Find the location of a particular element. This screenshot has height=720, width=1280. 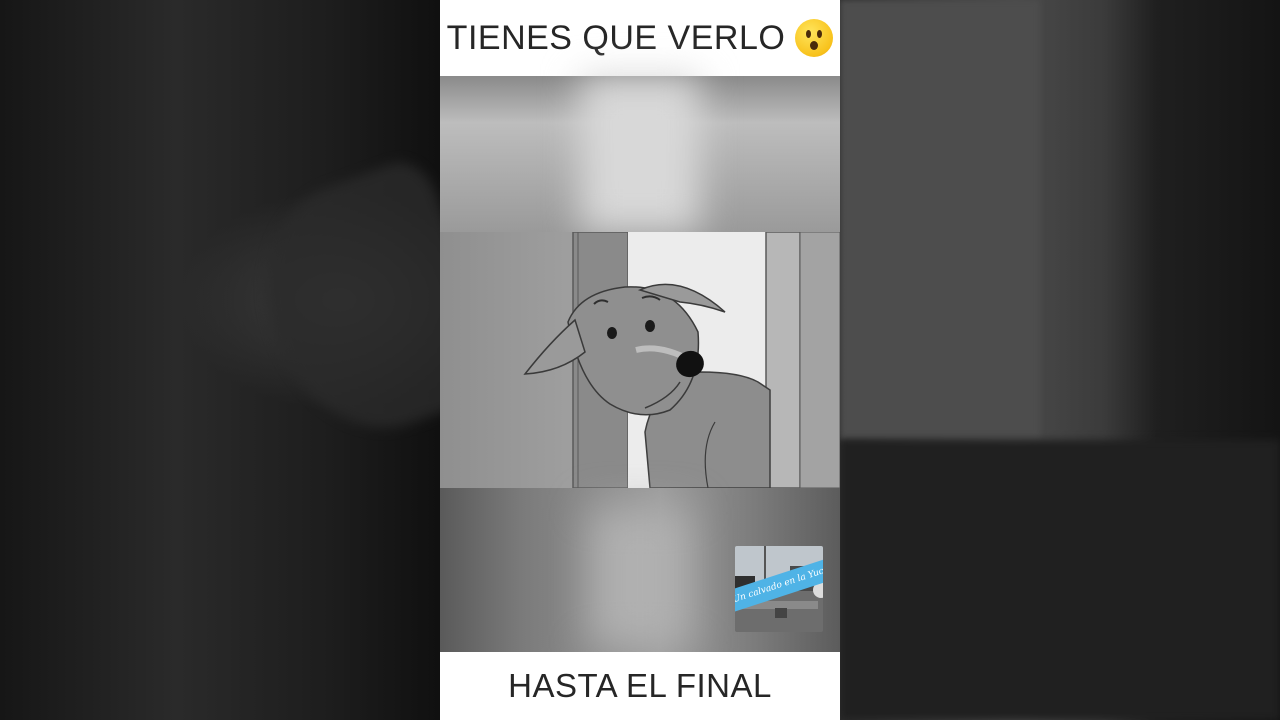

caption-top-text: TIENES QUE VERLO is located at coordinates (616, 37).